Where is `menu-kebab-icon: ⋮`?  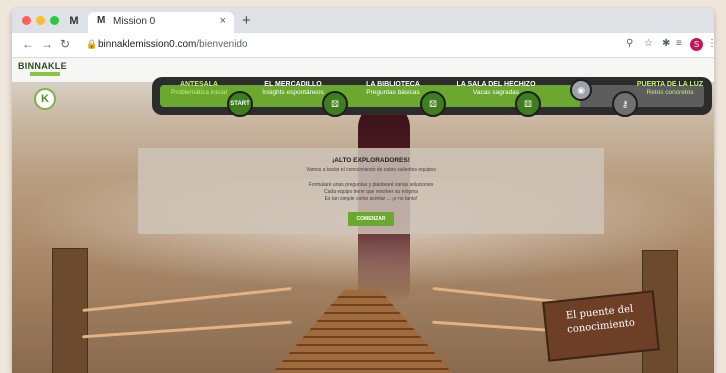 menu-kebab-icon: ⋮ is located at coordinates (710, 43).